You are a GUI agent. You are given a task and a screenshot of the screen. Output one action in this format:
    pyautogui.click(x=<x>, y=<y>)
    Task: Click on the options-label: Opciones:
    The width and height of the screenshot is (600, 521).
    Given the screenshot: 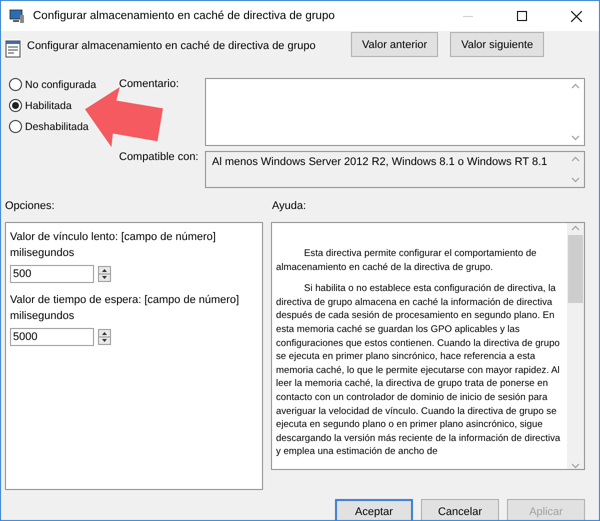 What is the action you would take?
    pyautogui.click(x=30, y=206)
    